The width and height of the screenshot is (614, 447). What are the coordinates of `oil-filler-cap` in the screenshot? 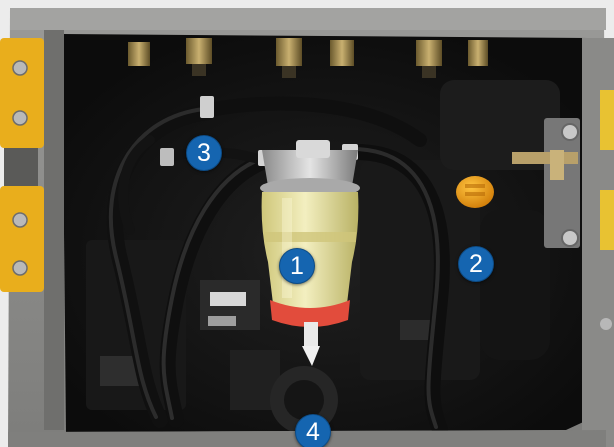 It's located at (475, 192).